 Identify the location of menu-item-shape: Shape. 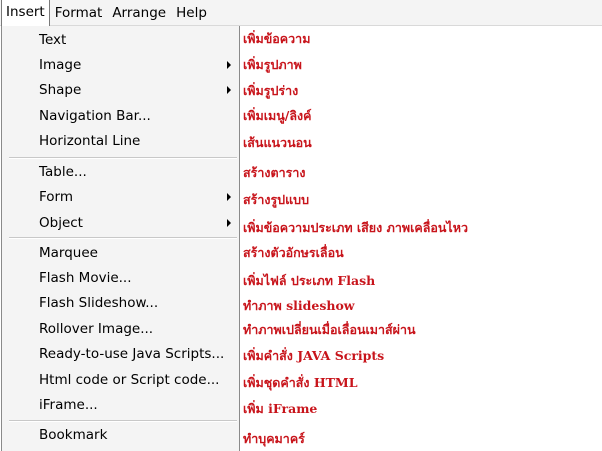
(120, 90).